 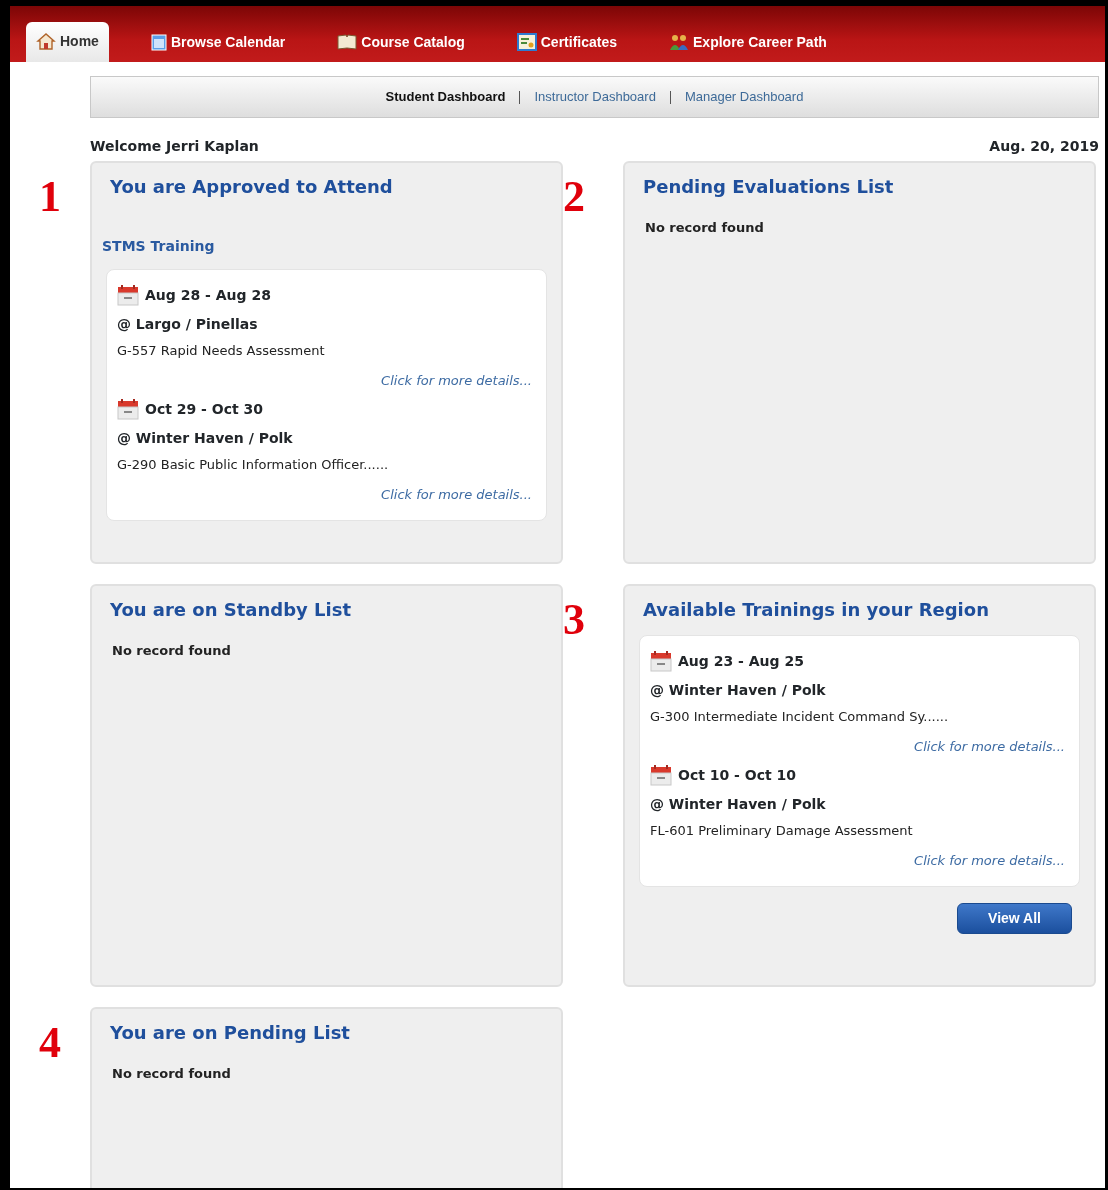 What do you see at coordinates (574, 199) in the screenshot?
I see `annotation-number: 2` at bounding box center [574, 199].